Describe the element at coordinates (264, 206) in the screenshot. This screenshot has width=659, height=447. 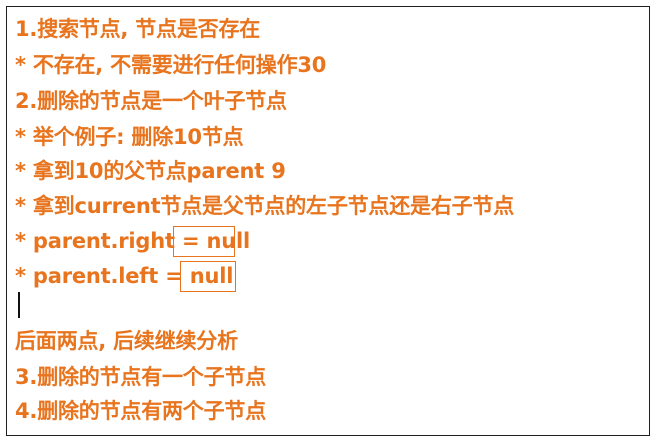
I see `text-line-6: * 拿到current节点是父节点的左子节点还是右子节点` at that location.